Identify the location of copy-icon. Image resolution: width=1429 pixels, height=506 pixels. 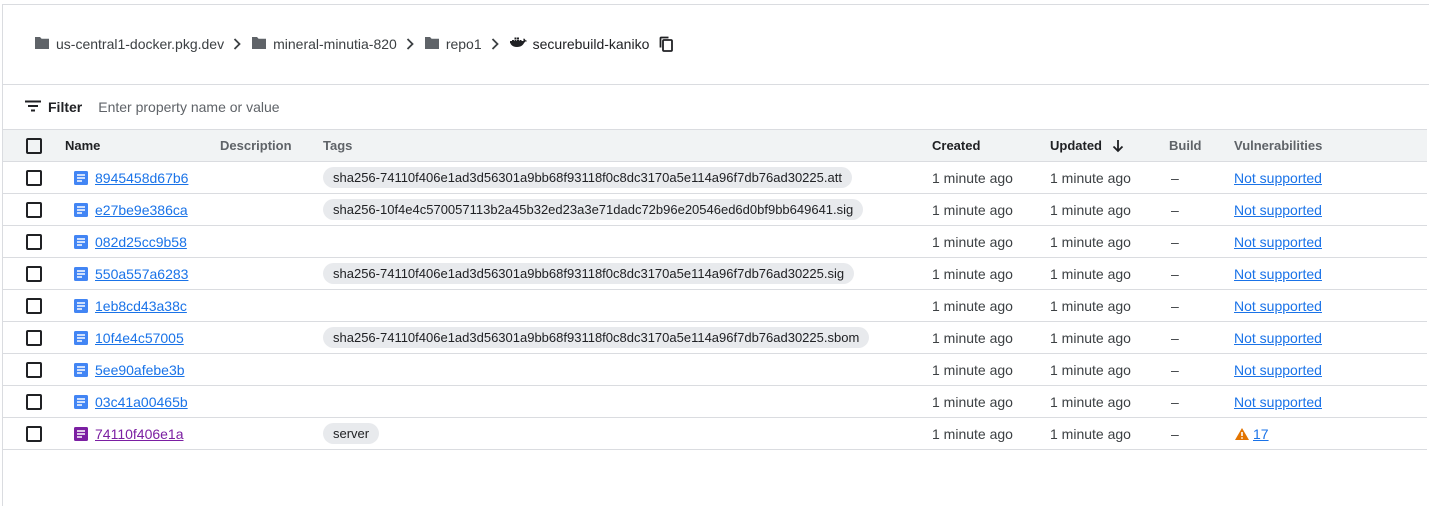
(666, 44).